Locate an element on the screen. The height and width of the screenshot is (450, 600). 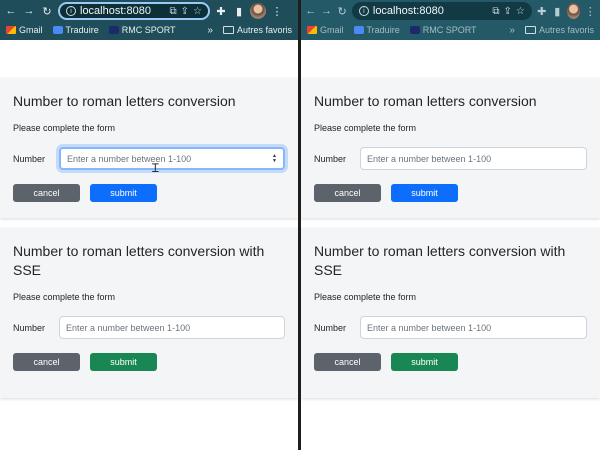
number-input: Enter a number between 1-100 ▲ ▼ is located at coordinates (172, 158).